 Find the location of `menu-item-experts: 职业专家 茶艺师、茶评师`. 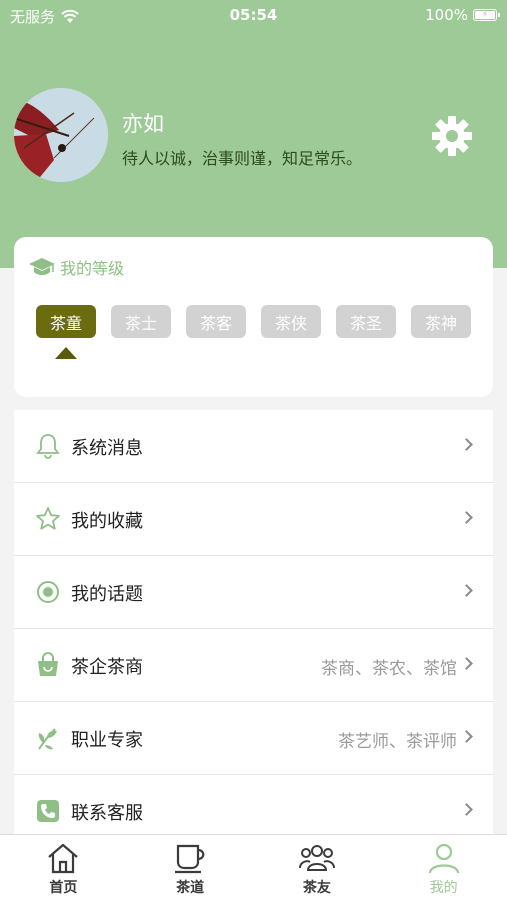

menu-item-experts: 职业专家 茶艺师、茶评师 is located at coordinates (253, 738).